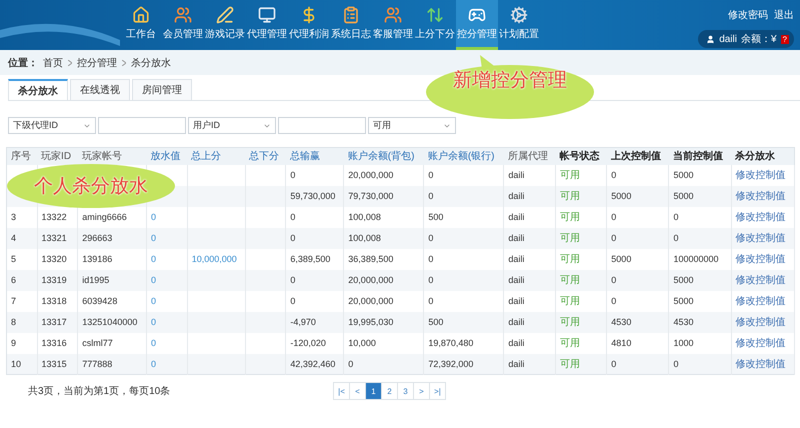 The image size is (800, 428). I want to click on user-name: daili, so click(728, 39).